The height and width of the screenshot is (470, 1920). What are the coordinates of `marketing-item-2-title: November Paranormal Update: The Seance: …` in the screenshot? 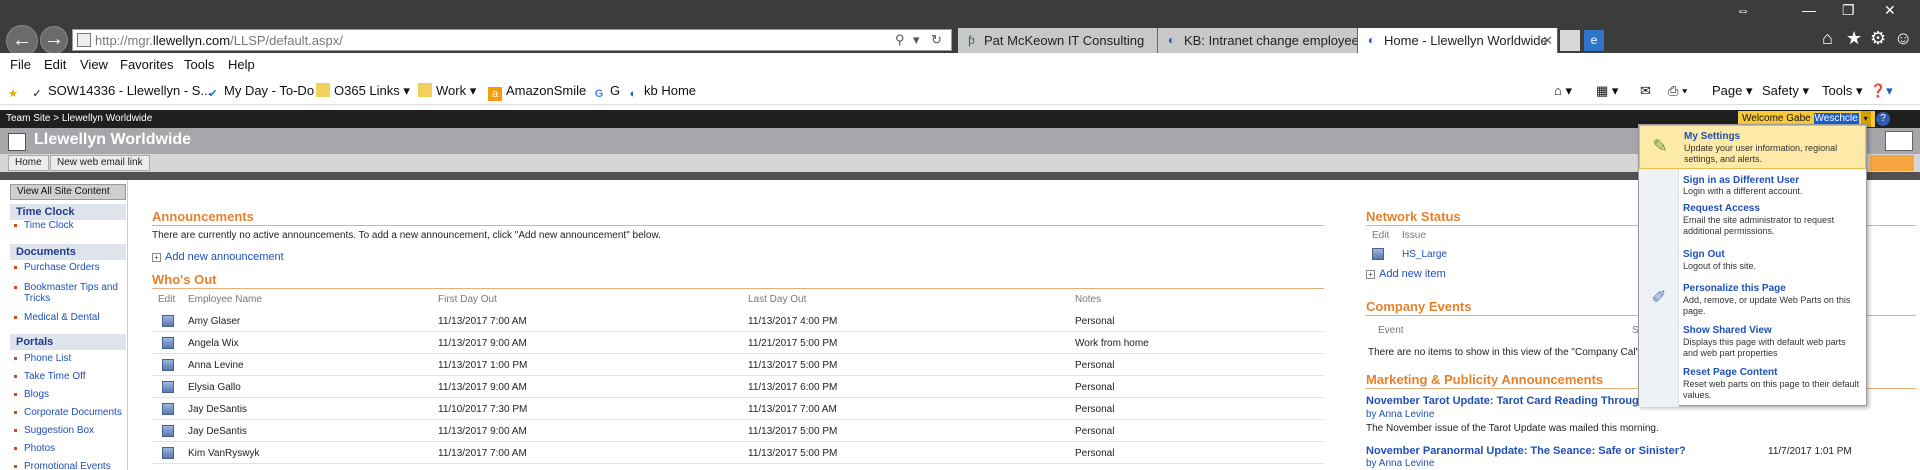 It's located at (1526, 451).